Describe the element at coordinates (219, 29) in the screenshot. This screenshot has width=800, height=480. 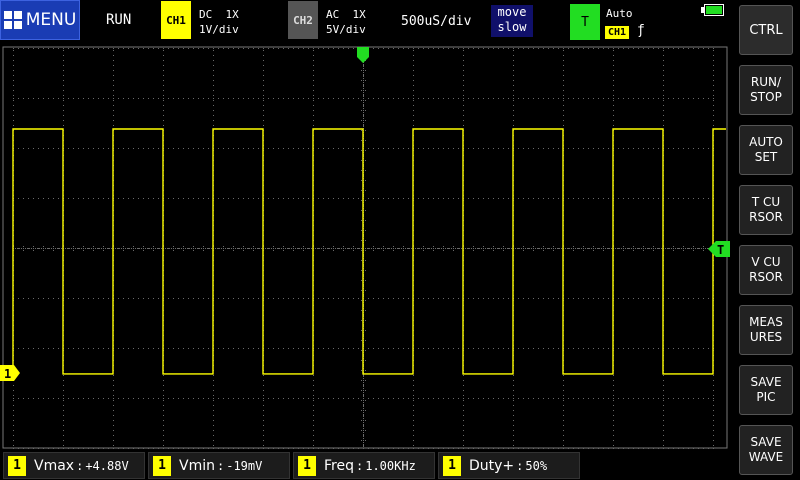
I see `ch1-scale: 1V/div` at that location.